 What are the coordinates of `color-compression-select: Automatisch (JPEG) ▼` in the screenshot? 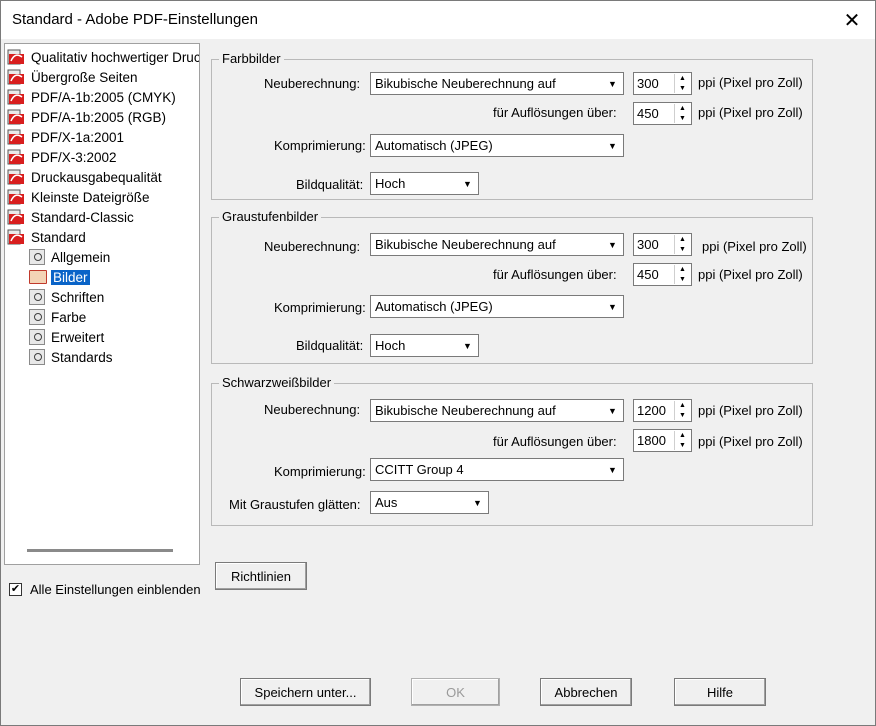 It's located at (497, 145).